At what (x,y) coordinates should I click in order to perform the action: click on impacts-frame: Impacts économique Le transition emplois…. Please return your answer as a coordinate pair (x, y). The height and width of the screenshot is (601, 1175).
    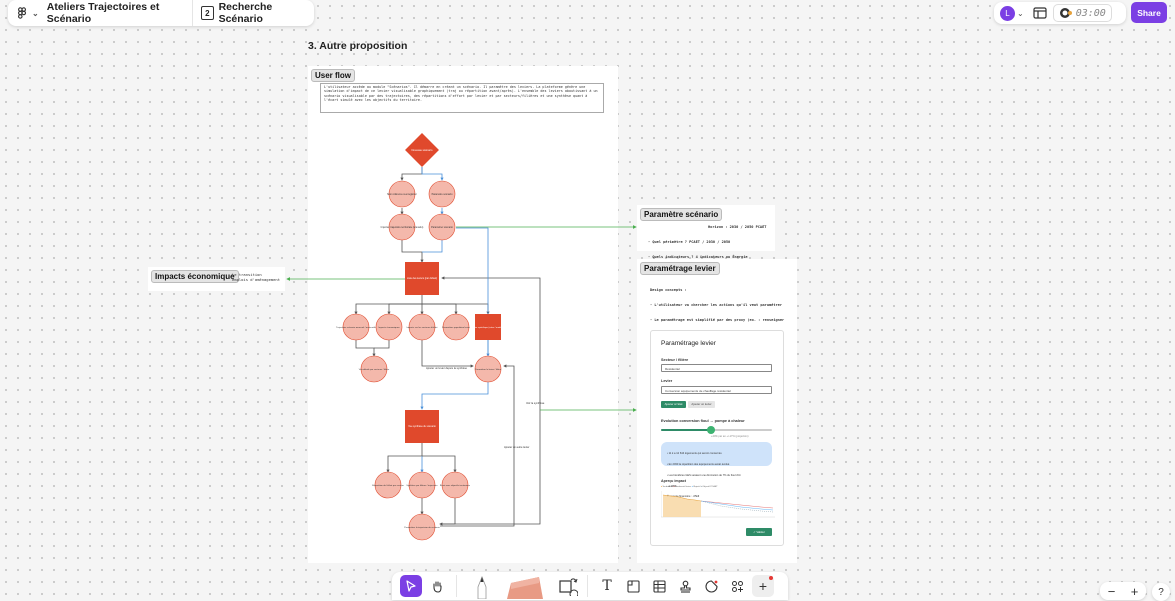
    Looking at the image, I should click on (216, 279).